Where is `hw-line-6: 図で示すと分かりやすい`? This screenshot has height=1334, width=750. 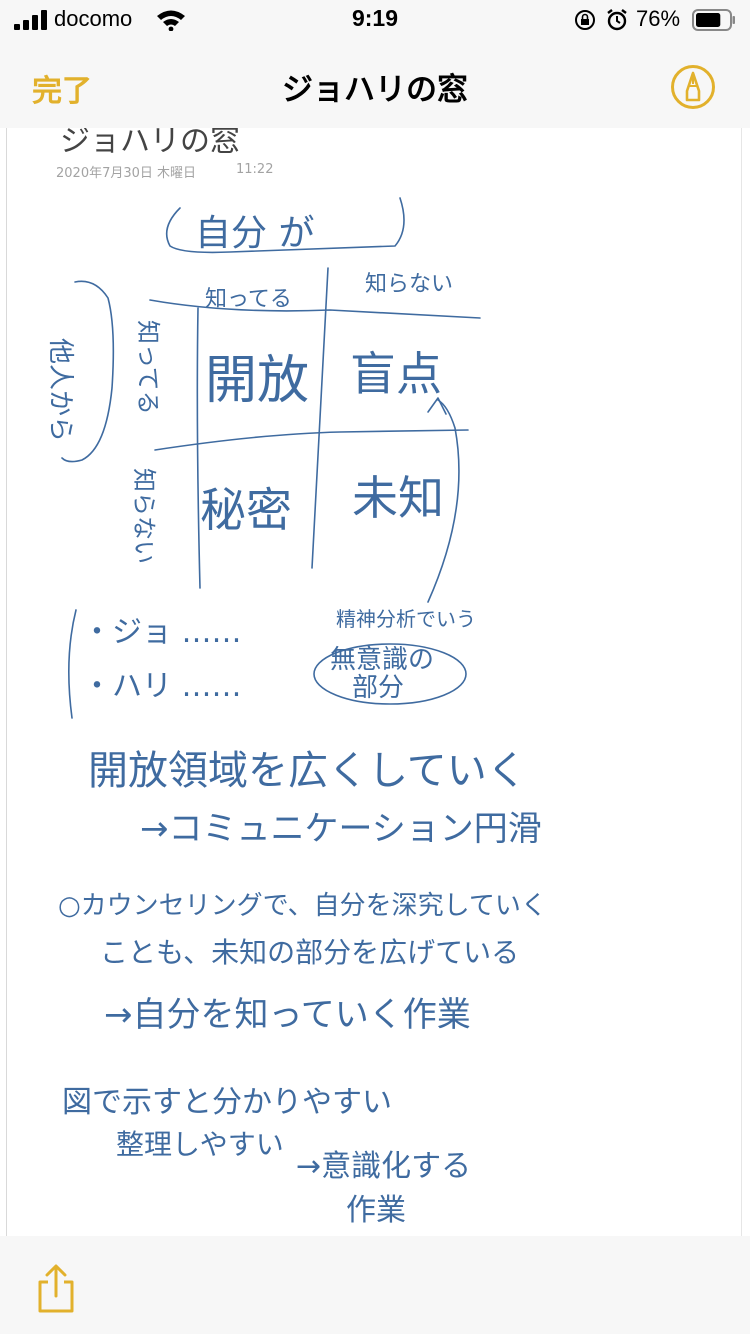
hw-line-6: 図で示すと分かりやすい is located at coordinates (227, 1102).